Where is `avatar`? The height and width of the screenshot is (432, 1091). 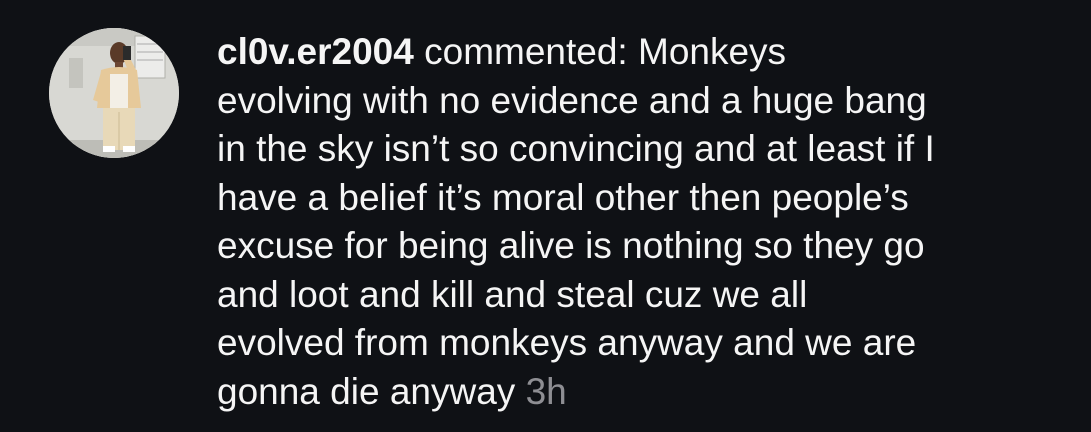 avatar is located at coordinates (114, 93).